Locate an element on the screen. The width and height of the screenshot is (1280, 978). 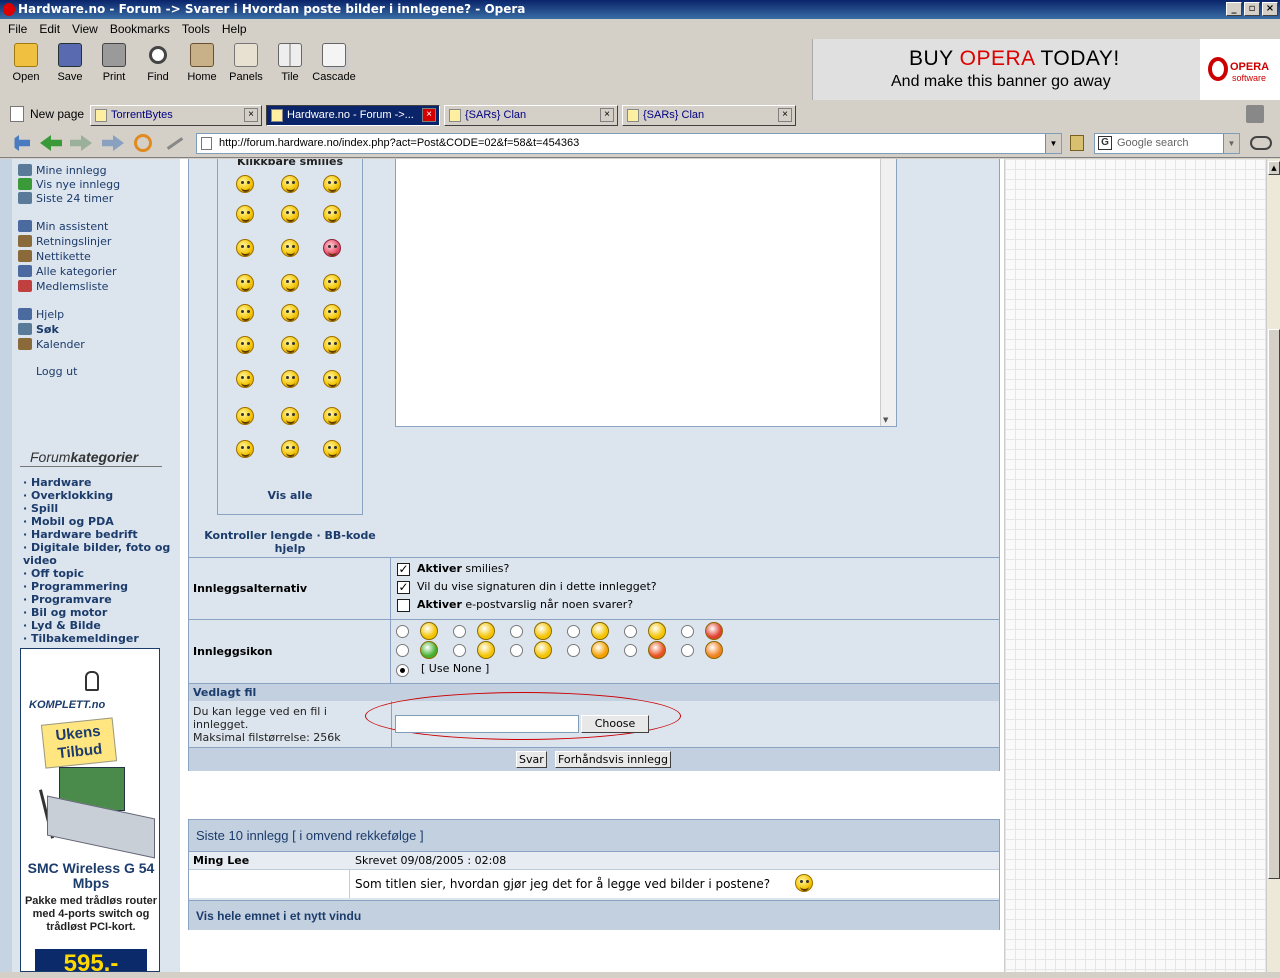
menu-bookmarks: Bookmarks is located at coordinates (140, 29).